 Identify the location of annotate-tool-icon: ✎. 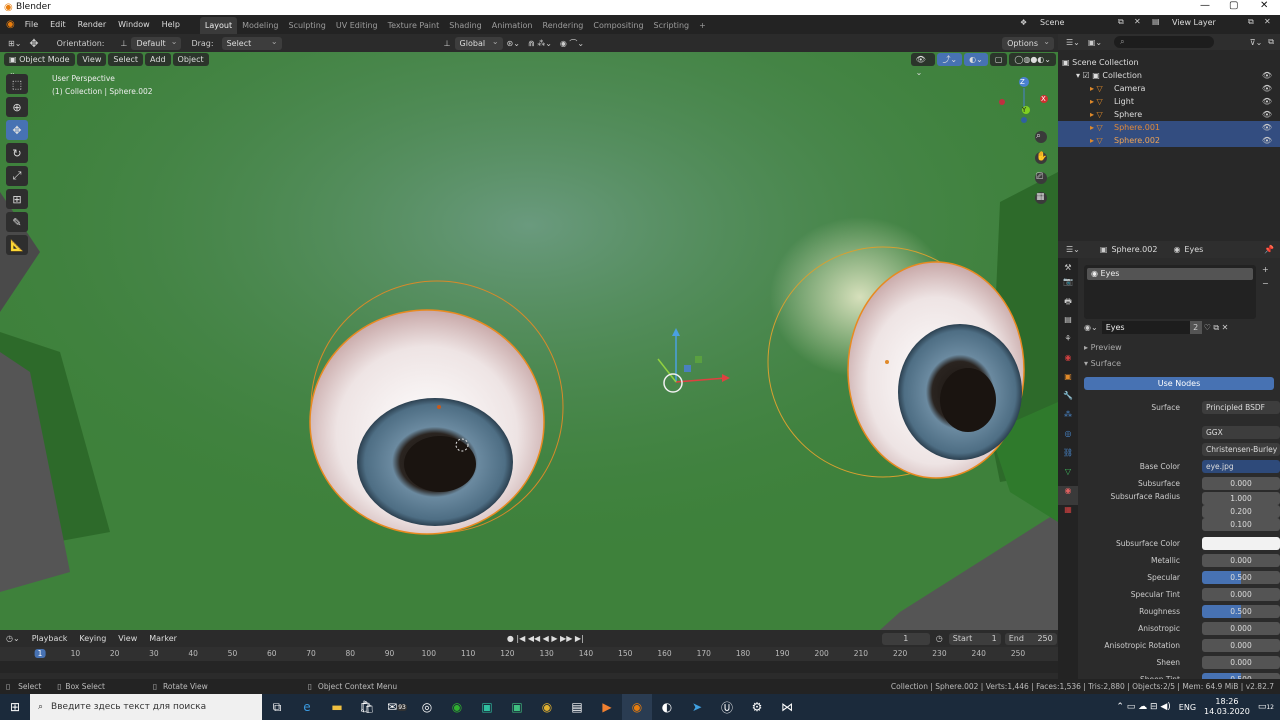
(17, 222).